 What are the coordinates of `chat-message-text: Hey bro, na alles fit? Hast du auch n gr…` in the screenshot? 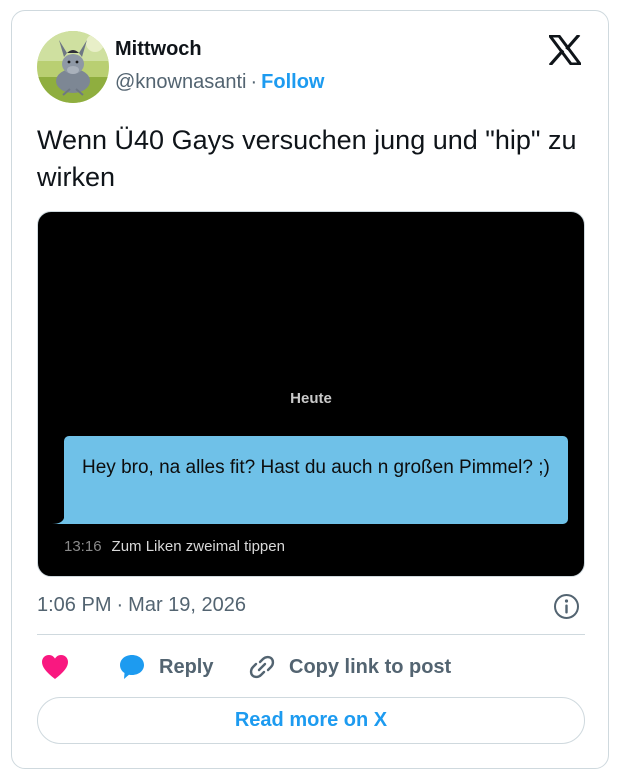 It's located at (316, 467).